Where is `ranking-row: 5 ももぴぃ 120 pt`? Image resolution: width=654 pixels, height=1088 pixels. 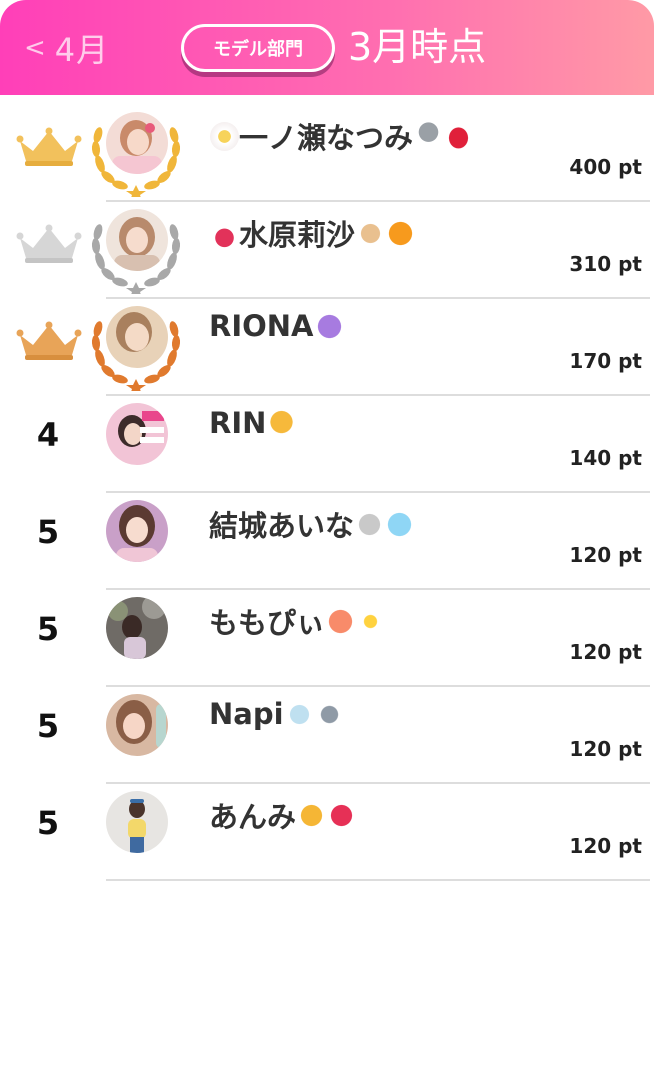
ranking-row: 5 ももぴぃ 120 pt is located at coordinates (327, 638).